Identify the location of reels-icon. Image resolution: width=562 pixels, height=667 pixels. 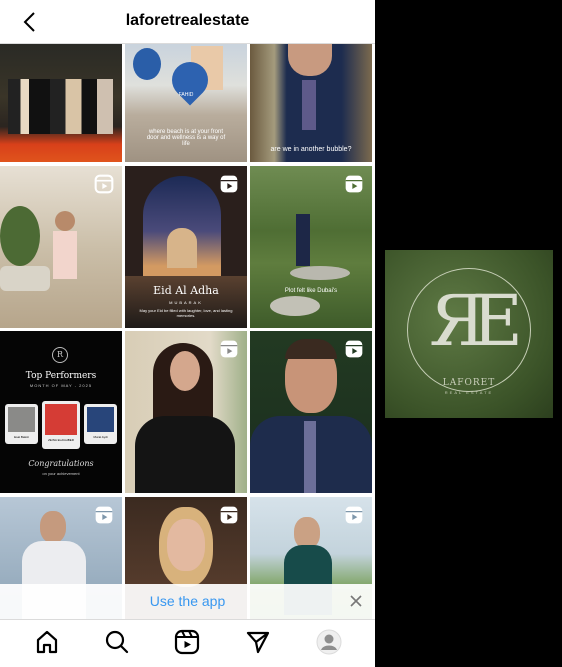
(187, 642).